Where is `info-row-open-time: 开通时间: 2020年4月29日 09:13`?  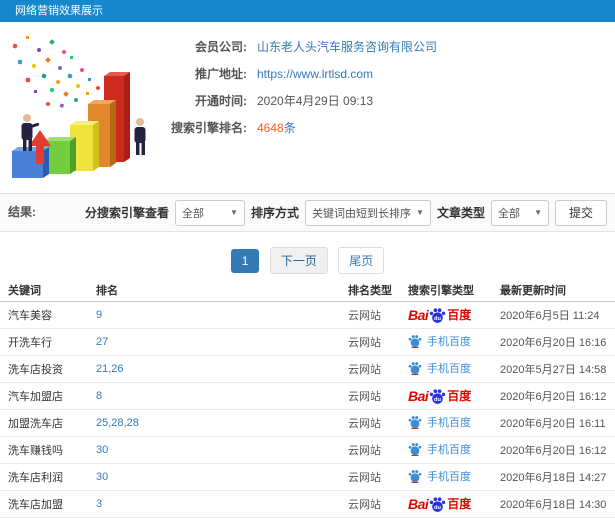 info-row-open-time: 开通时间: 2020年4月29日 09:13 is located at coordinates (248, 100).